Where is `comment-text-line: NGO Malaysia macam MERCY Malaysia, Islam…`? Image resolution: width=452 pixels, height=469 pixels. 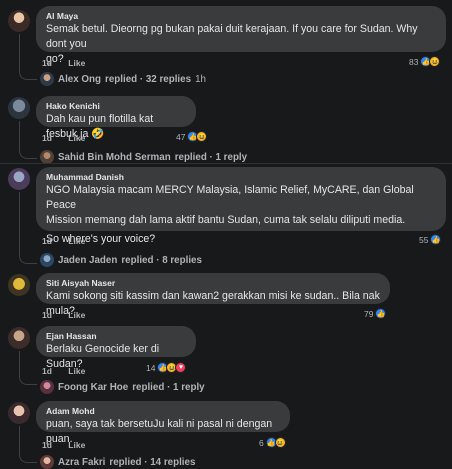 comment-text-line: NGO Malaysia macam MERCY Malaysia, Islam… is located at coordinates (230, 197).